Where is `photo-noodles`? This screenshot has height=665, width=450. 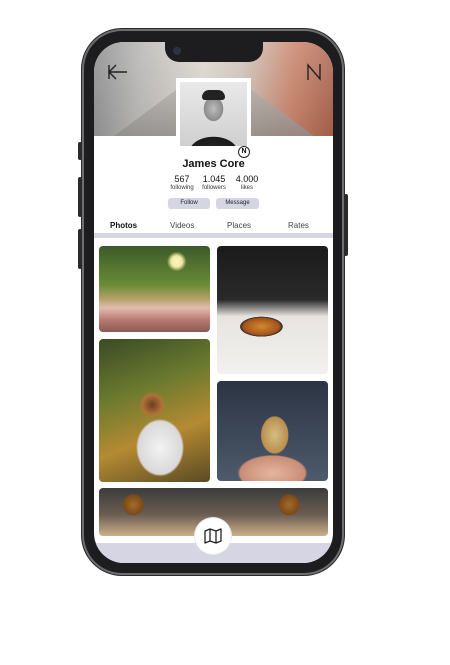 photo-noodles is located at coordinates (272, 310).